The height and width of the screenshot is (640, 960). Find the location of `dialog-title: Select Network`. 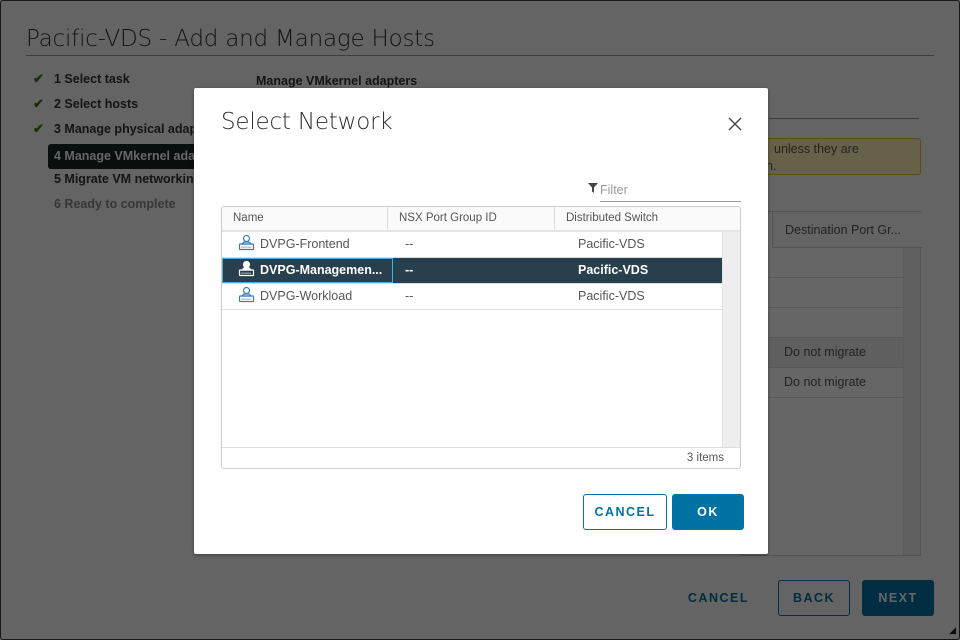

dialog-title: Select Network is located at coordinates (307, 122).